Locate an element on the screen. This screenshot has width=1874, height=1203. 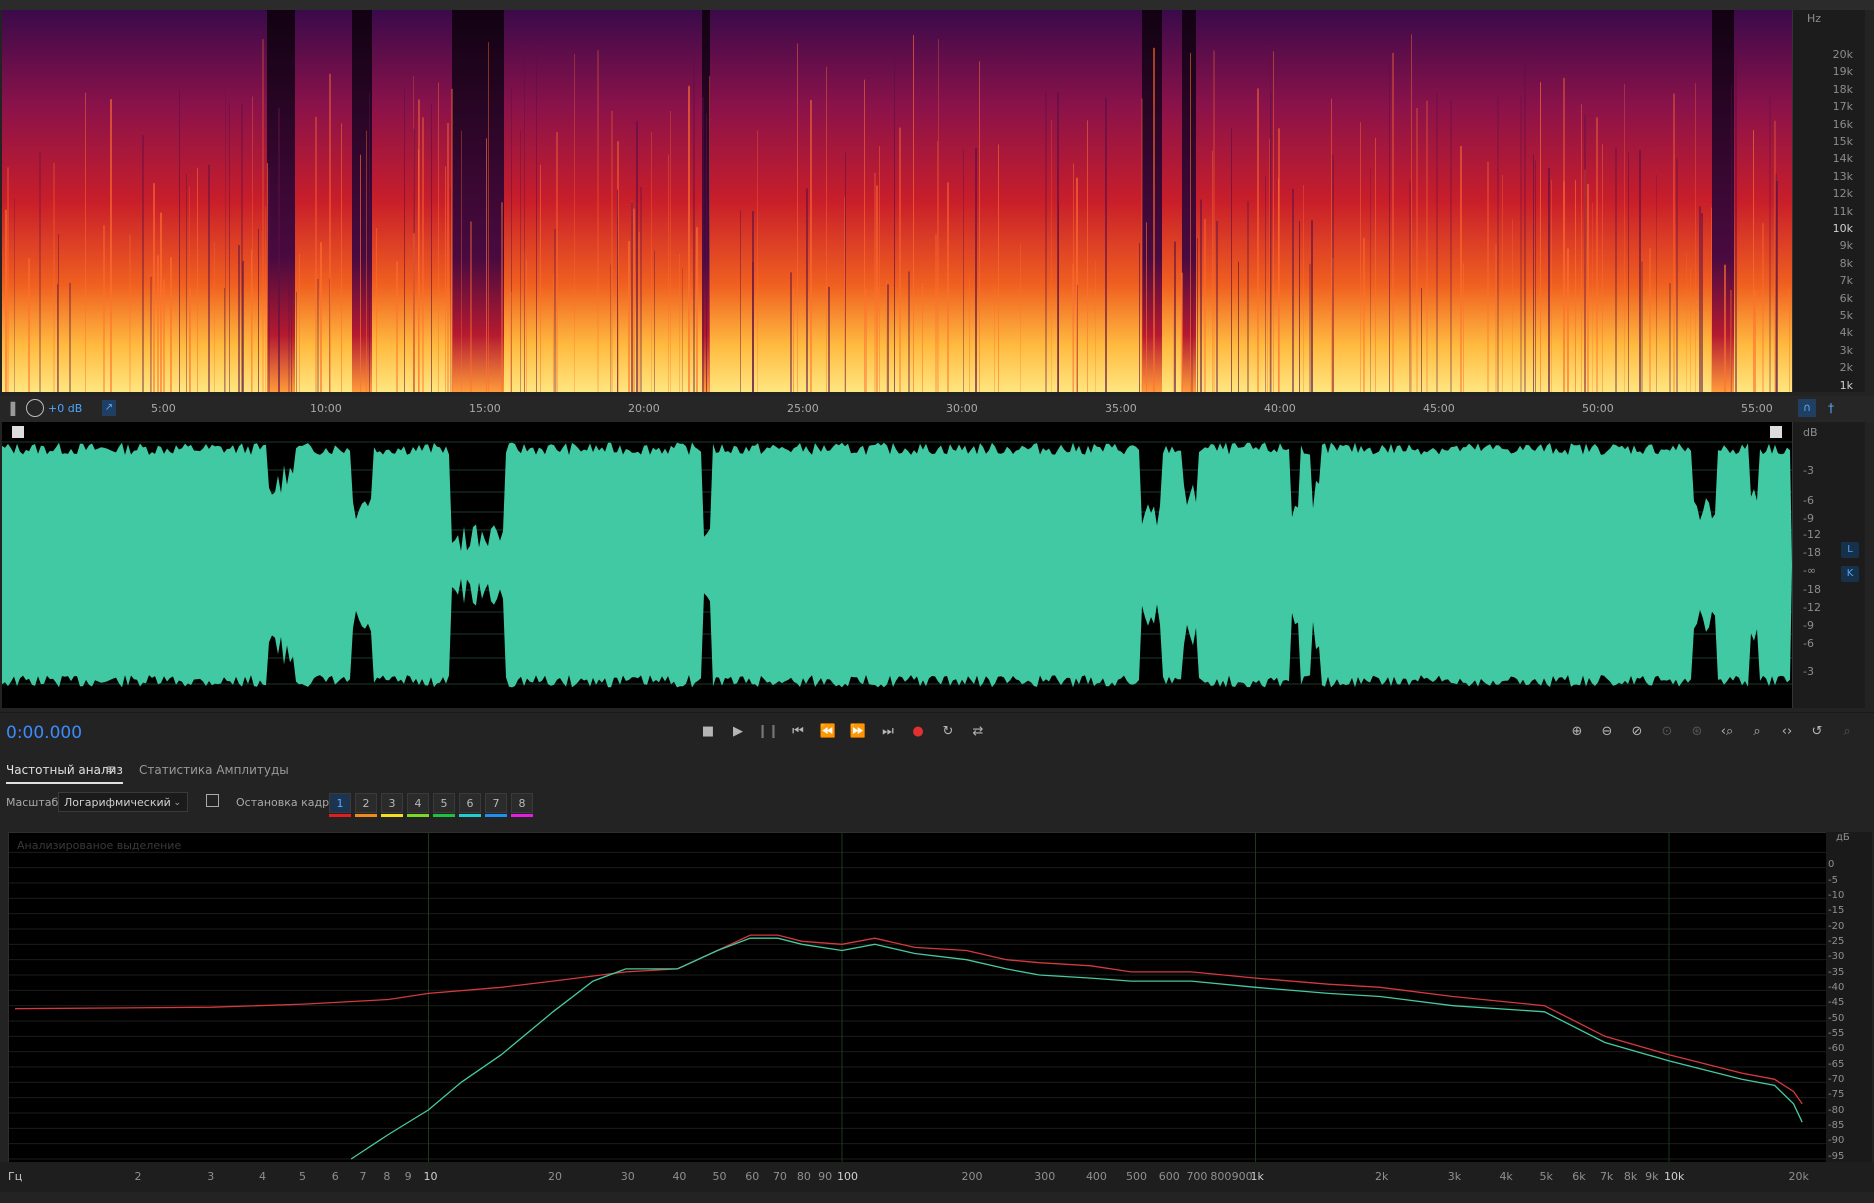
x-tick-label: 700 is located at coordinates (1197, 1176).